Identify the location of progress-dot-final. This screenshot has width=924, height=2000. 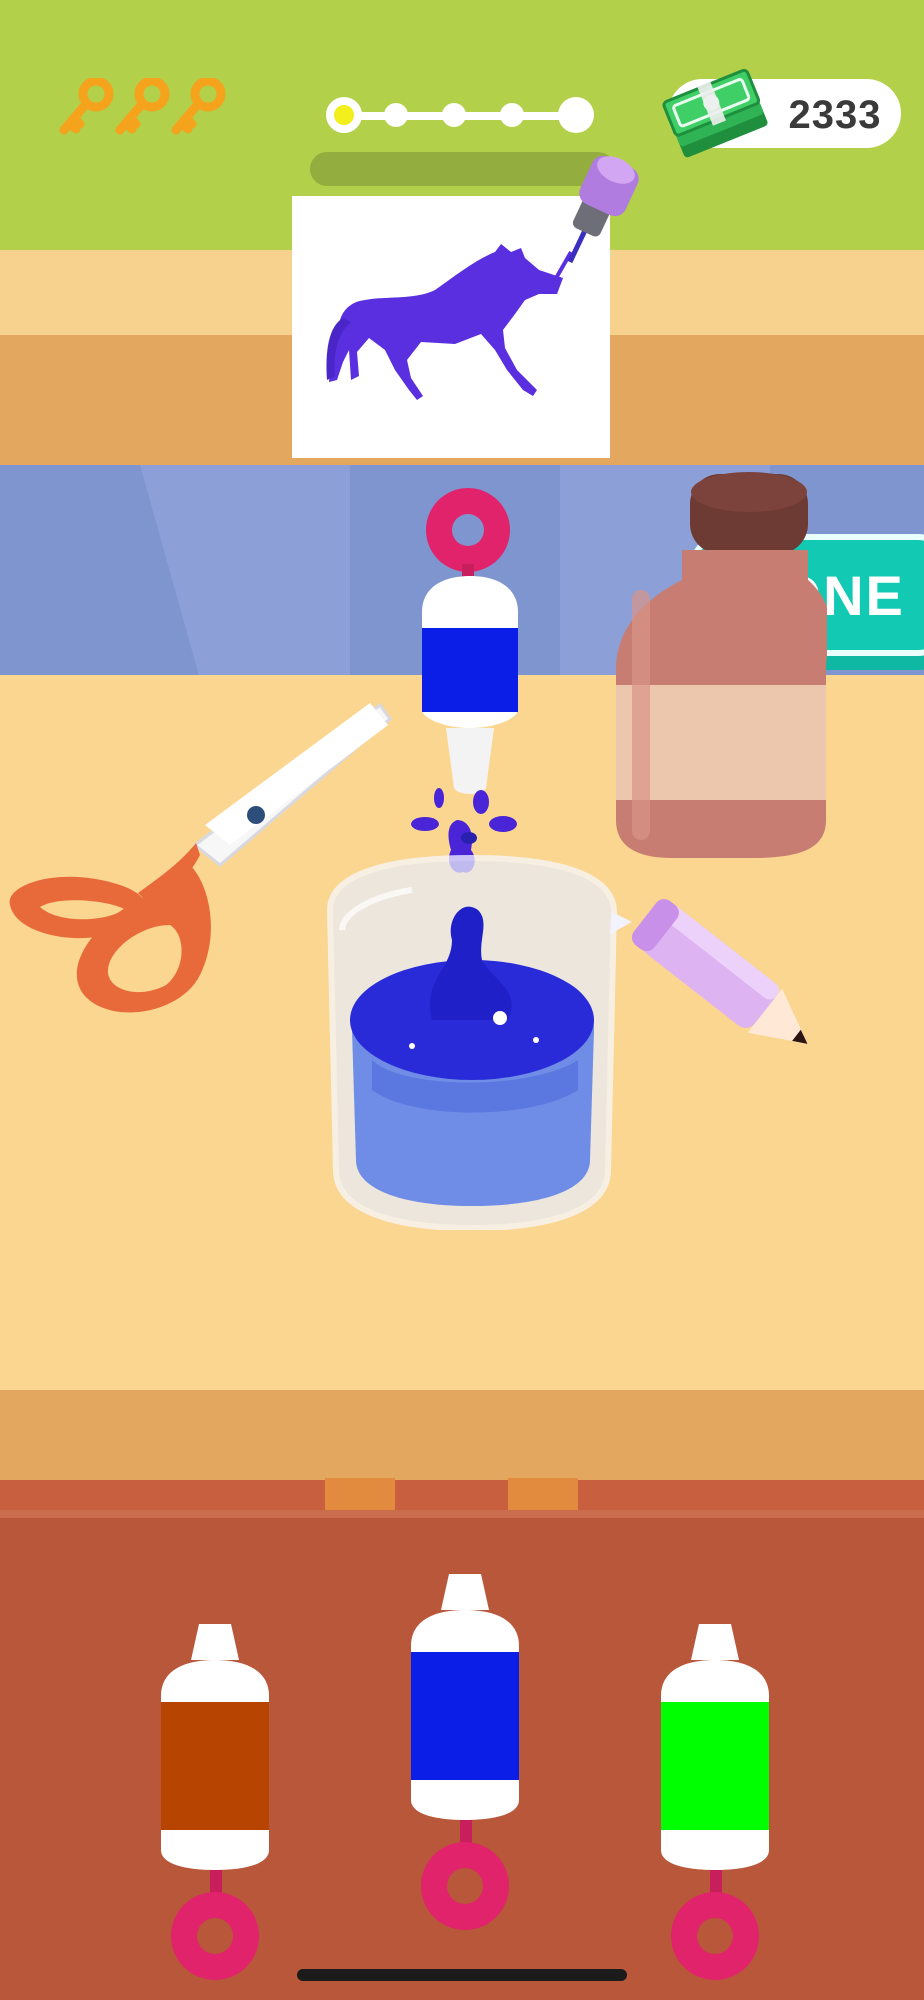
(576, 115).